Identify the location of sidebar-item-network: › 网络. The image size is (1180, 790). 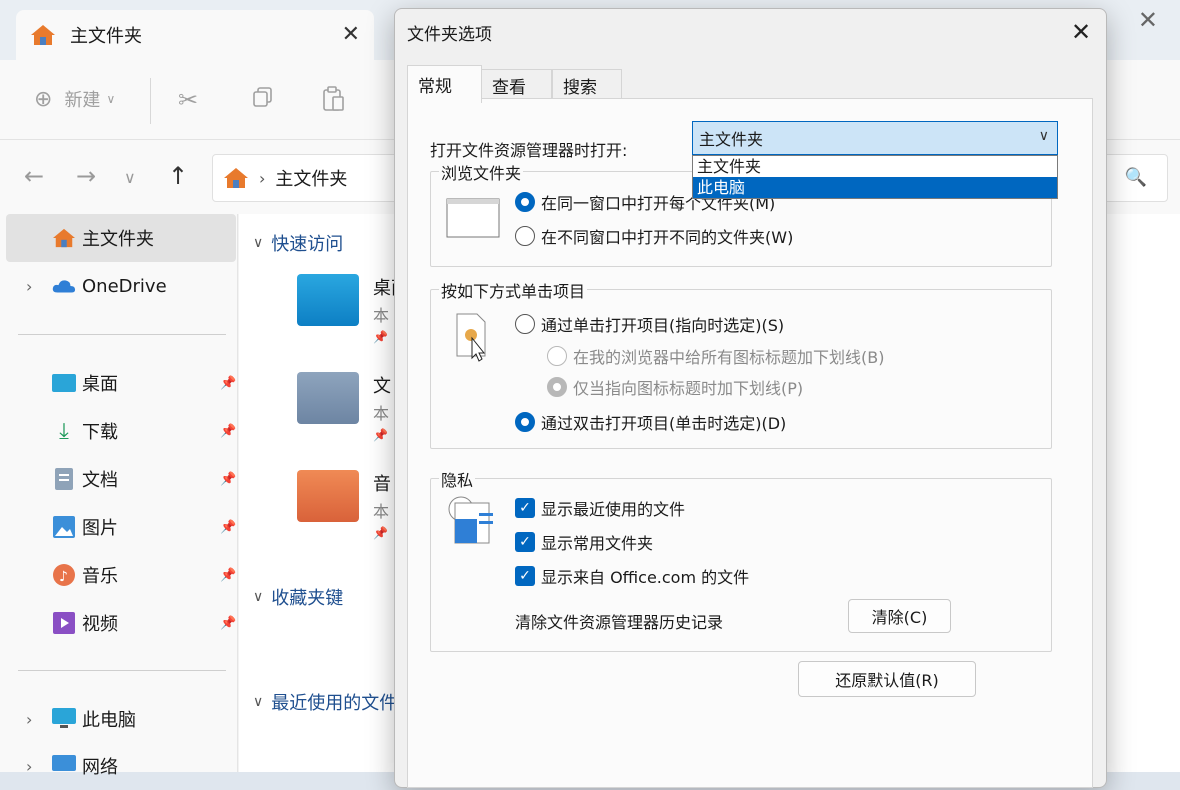
(121, 766).